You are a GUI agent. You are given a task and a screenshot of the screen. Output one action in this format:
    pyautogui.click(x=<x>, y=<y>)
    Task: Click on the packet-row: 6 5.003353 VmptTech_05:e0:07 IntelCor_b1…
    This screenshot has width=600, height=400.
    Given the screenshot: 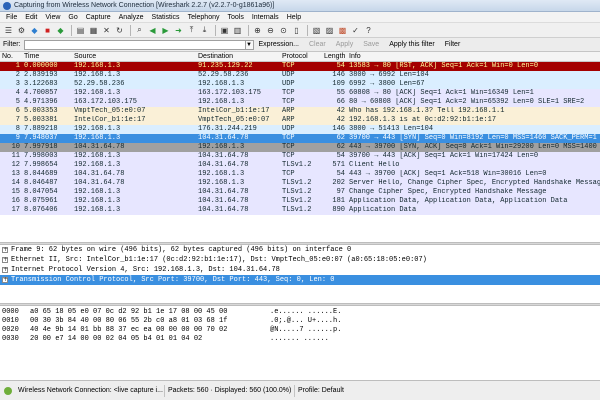 What is the action you would take?
    pyautogui.click(x=300, y=111)
    